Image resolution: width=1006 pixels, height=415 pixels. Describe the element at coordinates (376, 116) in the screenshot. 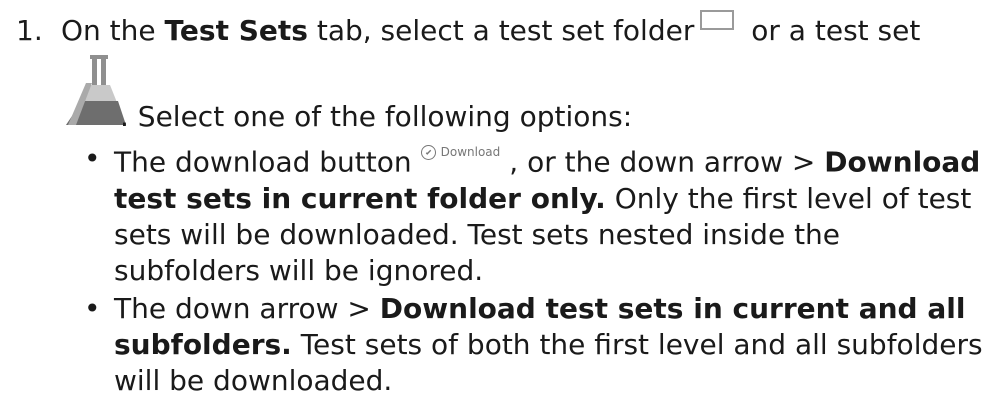

I see `step-line-2: . Select one of the following options:` at that location.